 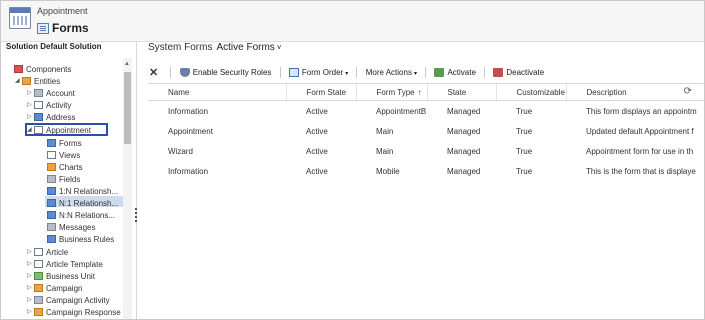 I want to click on column-header-form-type: Form Type ↑, so click(x=391, y=92).